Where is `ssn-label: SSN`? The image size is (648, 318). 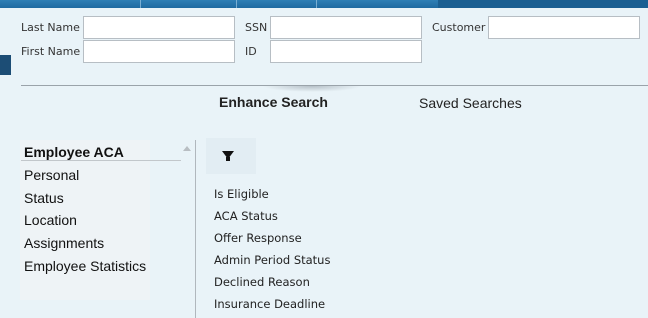 ssn-label: SSN is located at coordinates (256, 27).